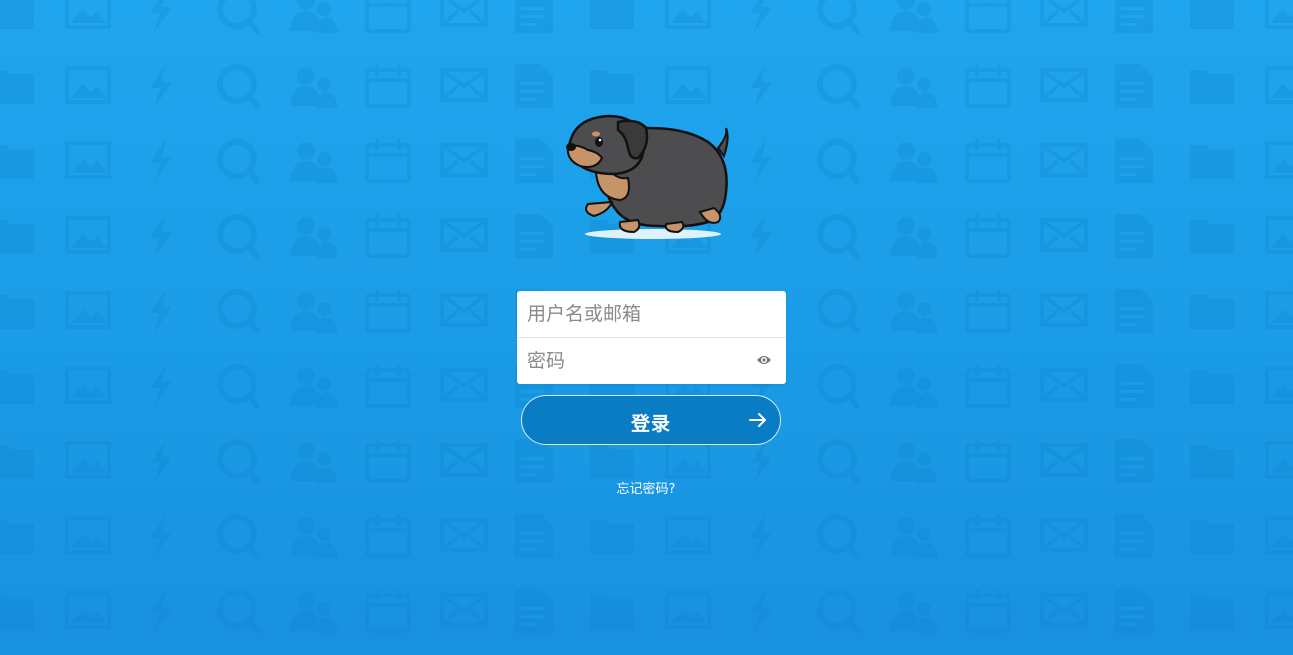 This screenshot has width=1293, height=655. I want to click on username-input, so click(651, 314).